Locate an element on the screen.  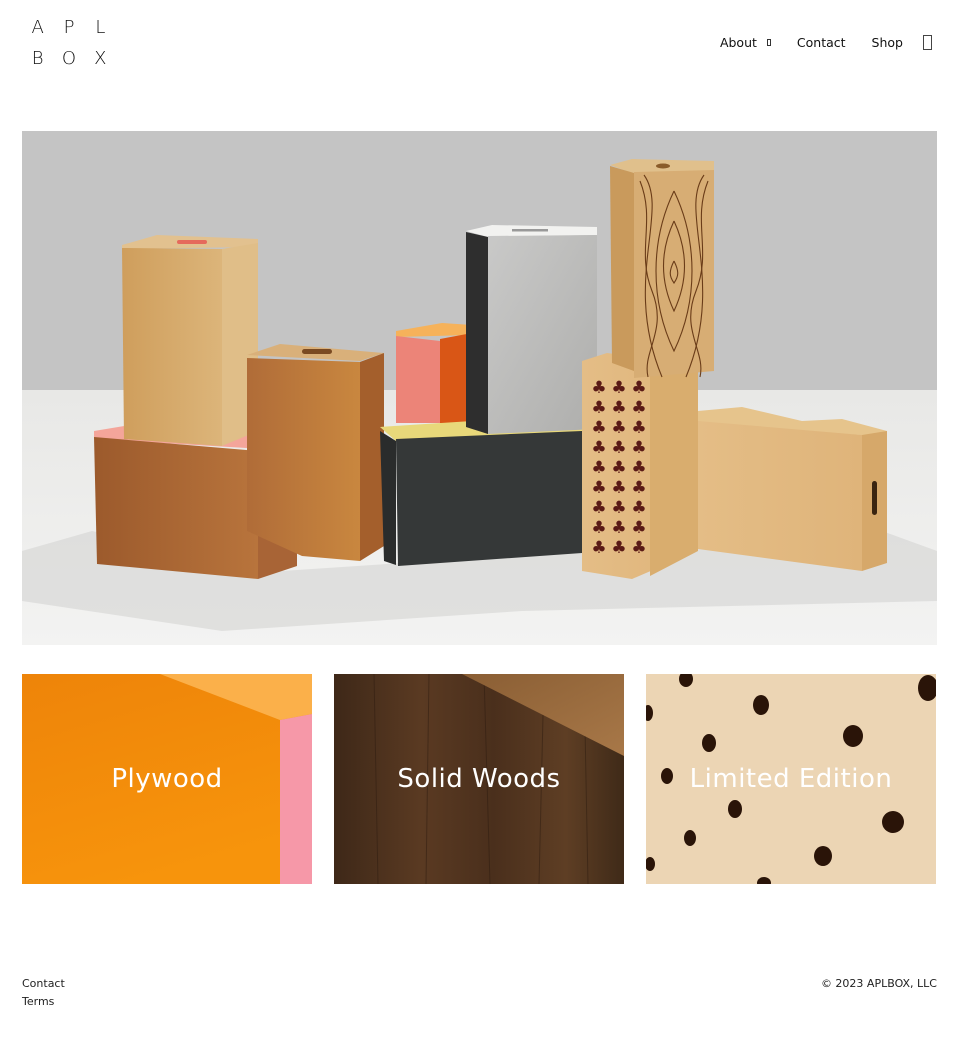
category-solid-woods: Solid Woods is located at coordinates (479, 779).